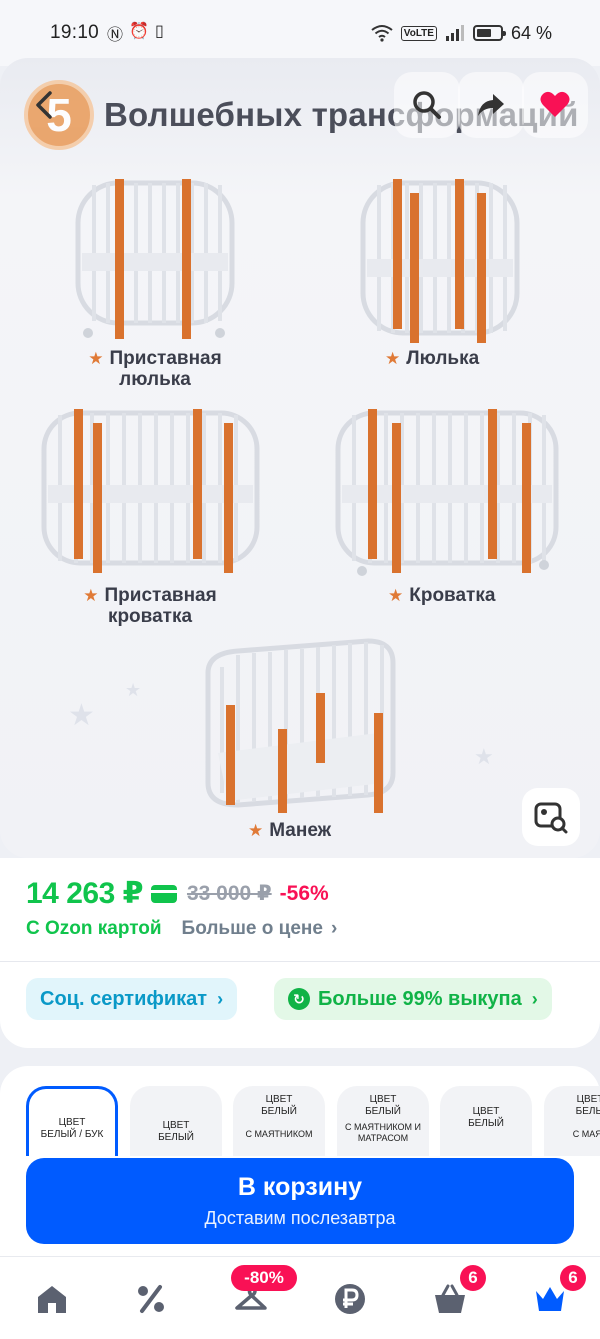 The height and width of the screenshot is (1339, 600). I want to click on price-info-row: С Ozon картой Больше о цене ›, so click(181, 929).